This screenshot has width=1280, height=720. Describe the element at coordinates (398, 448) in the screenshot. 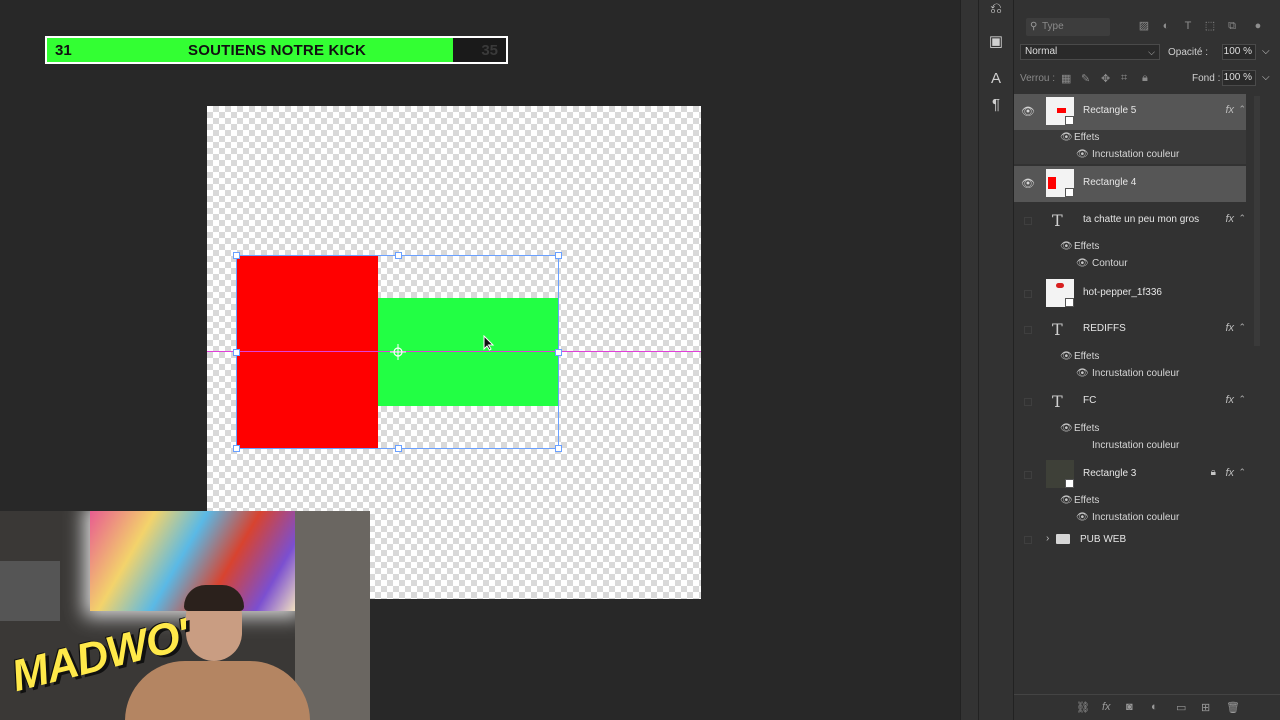

I see `transform-handle-bottom-center` at that location.